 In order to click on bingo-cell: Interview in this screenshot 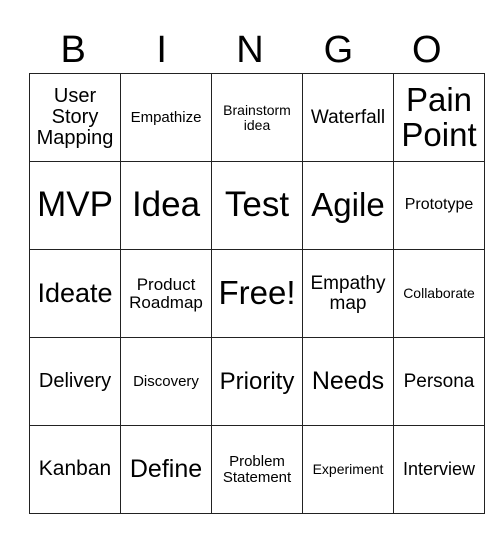, I will do `click(439, 469)`.